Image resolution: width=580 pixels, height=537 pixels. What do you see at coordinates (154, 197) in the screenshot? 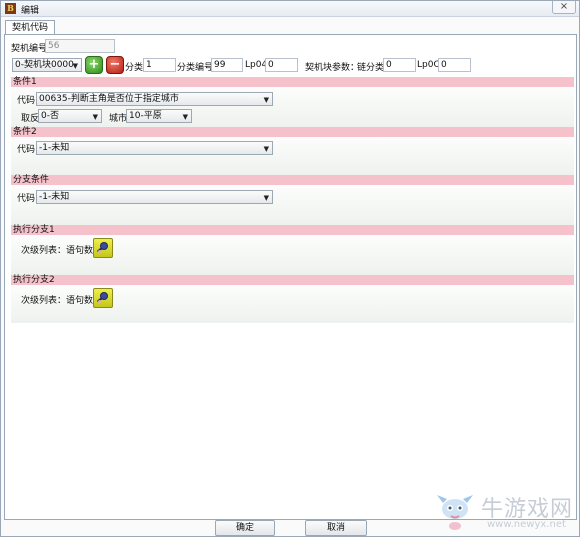
I see `branch-condition-code-select: -1-未知 ▼` at bounding box center [154, 197].